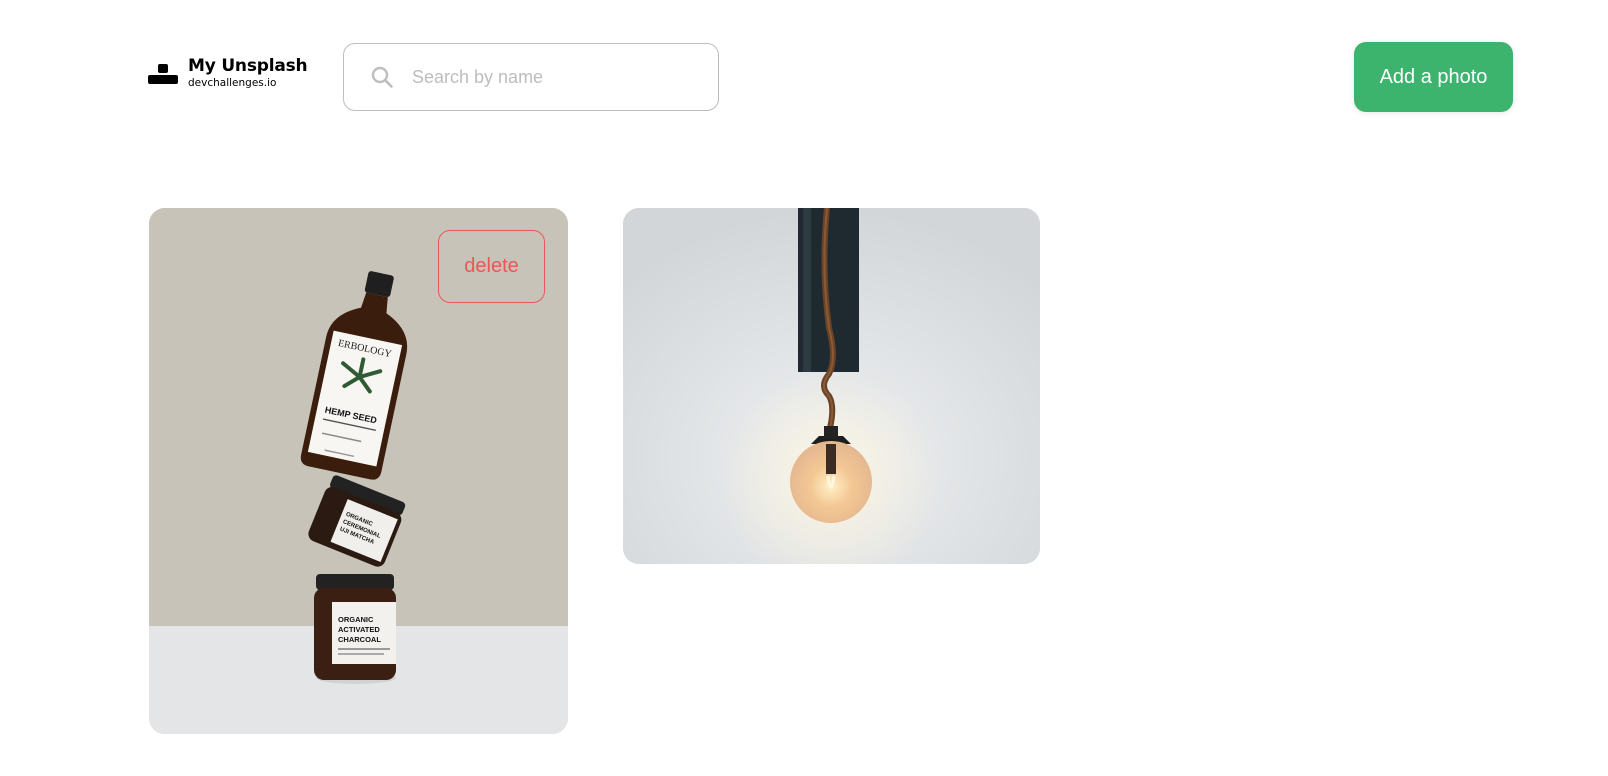 The width and height of the screenshot is (1608, 776). What do you see at coordinates (552, 77) in the screenshot?
I see `search-input` at bounding box center [552, 77].